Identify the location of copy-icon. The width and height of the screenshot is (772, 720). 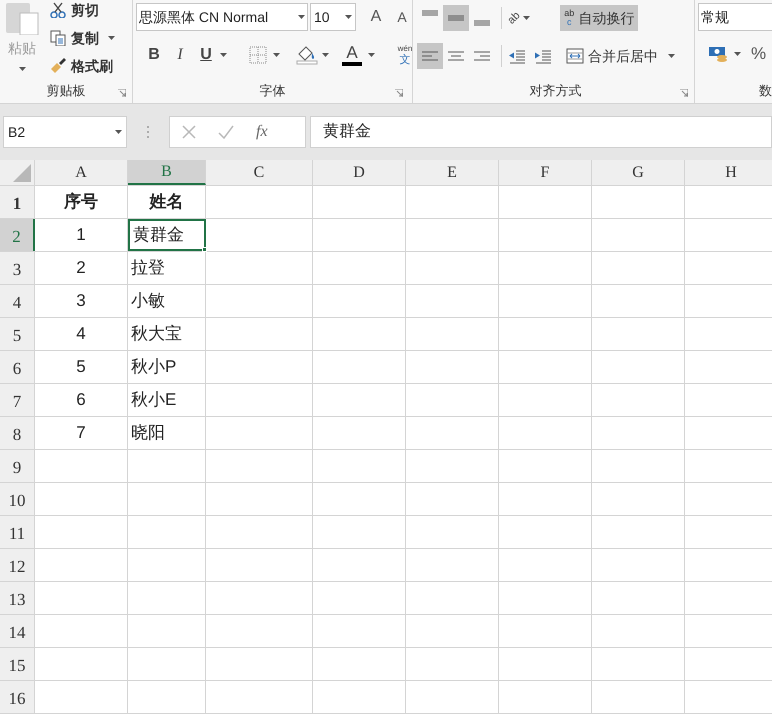
(58, 38).